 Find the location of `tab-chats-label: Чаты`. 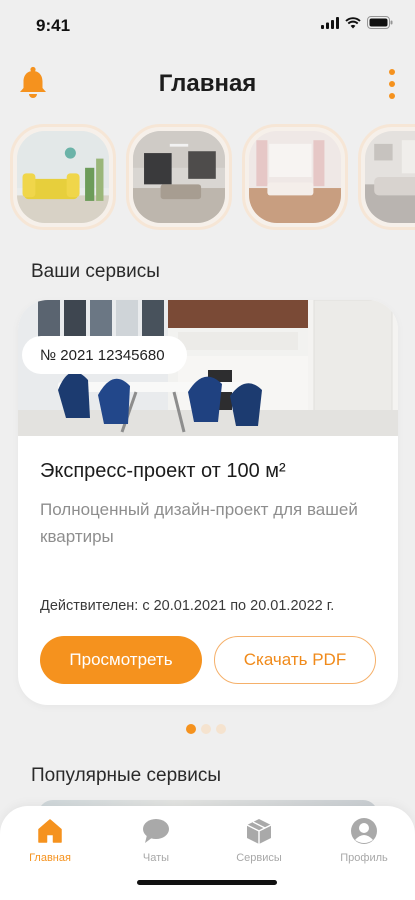

tab-chats-label: Чаты is located at coordinates (156, 858).